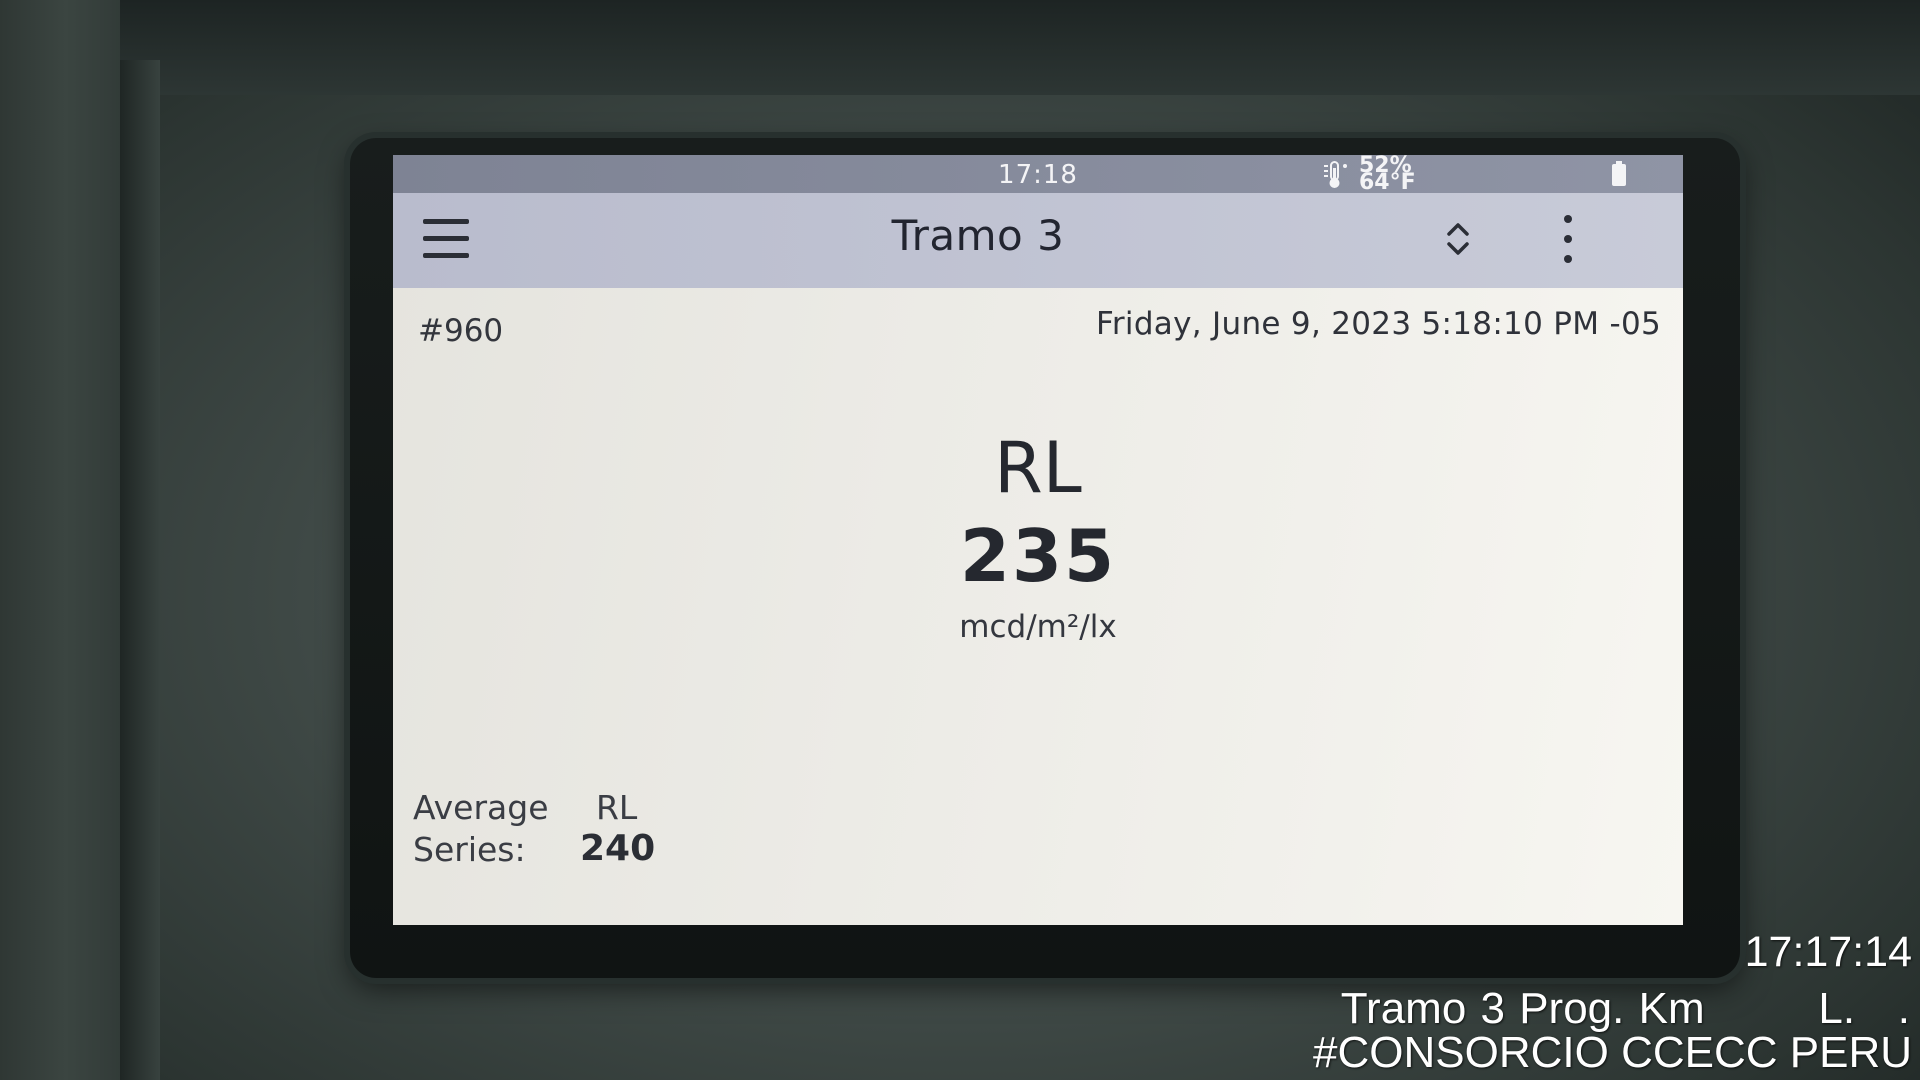 This screenshot has height=1080, width=1920. I want to click on measurement-readout: RL 235 mcd/m²/lx, so click(1038, 539).